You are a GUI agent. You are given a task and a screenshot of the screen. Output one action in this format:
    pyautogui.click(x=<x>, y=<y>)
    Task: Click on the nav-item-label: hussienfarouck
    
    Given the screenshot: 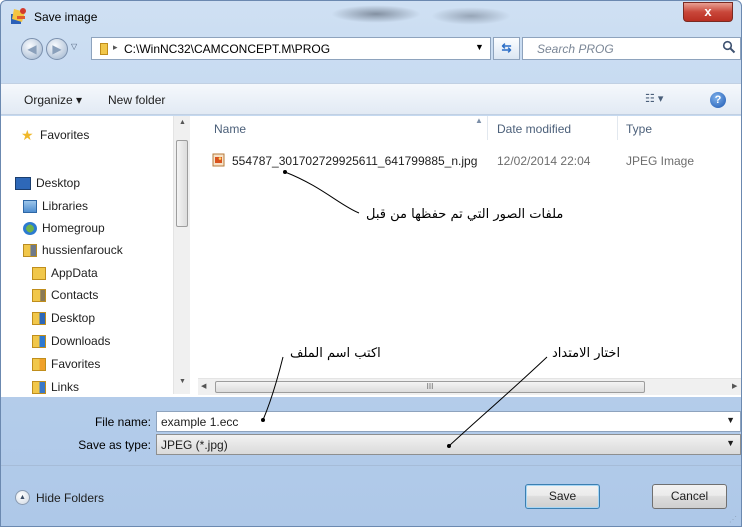 What is the action you would take?
    pyautogui.click(x=82, y=250)
    